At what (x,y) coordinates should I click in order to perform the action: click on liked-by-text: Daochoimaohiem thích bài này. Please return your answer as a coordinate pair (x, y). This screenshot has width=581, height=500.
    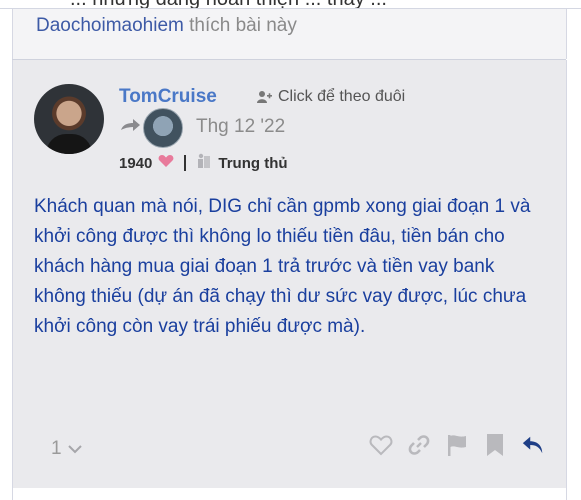
    Looking at the image, I should click on (166, 26).